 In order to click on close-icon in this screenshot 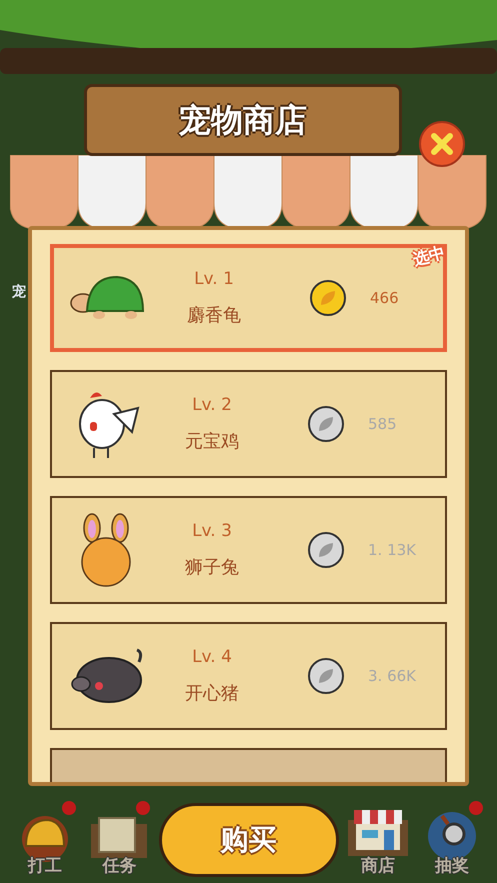, I will do `click(442, 144)`.